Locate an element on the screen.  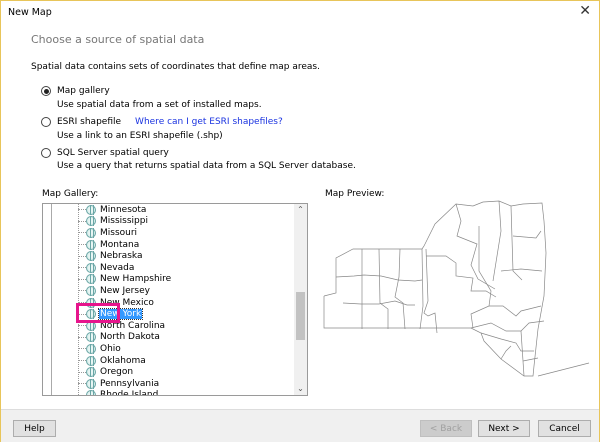
cancel-button: Cancel is located at coordinates (564, 428).